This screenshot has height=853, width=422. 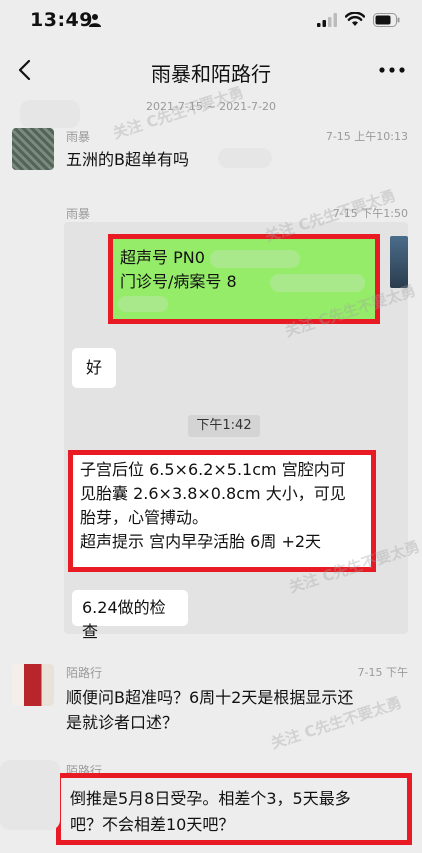 I want to click on status-bar: 13:49, so click(x=211, y=20).